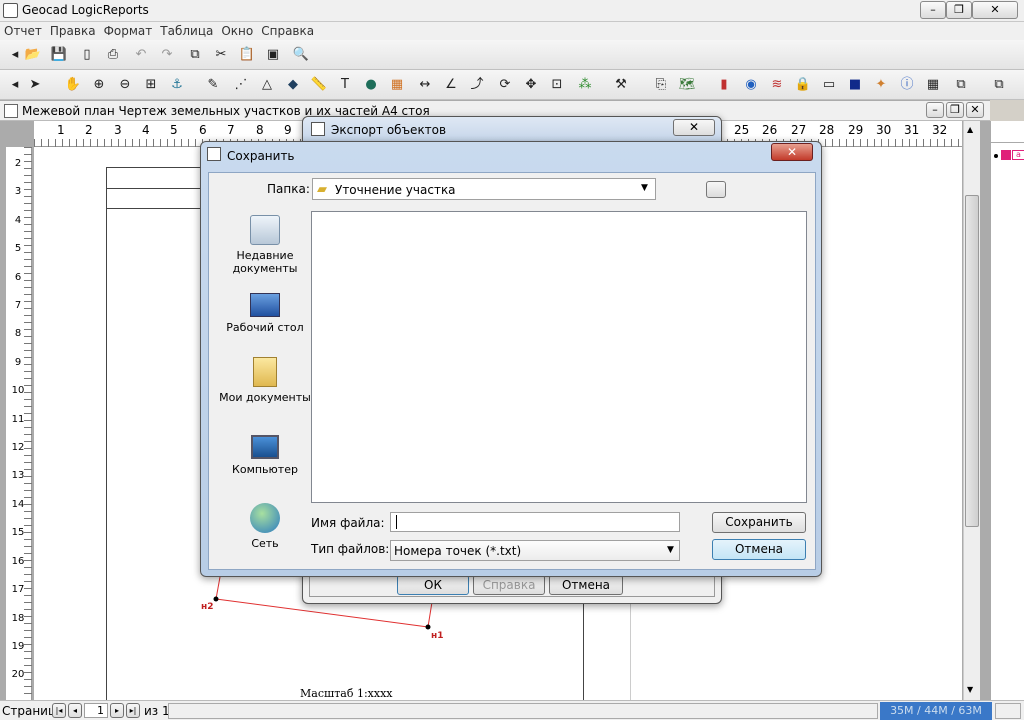 The width and height of the screenshot is (1024, 720). Describe the element at coordinates (23, 31) in the screenshot. I see `menu-report: Отчет` at that location.